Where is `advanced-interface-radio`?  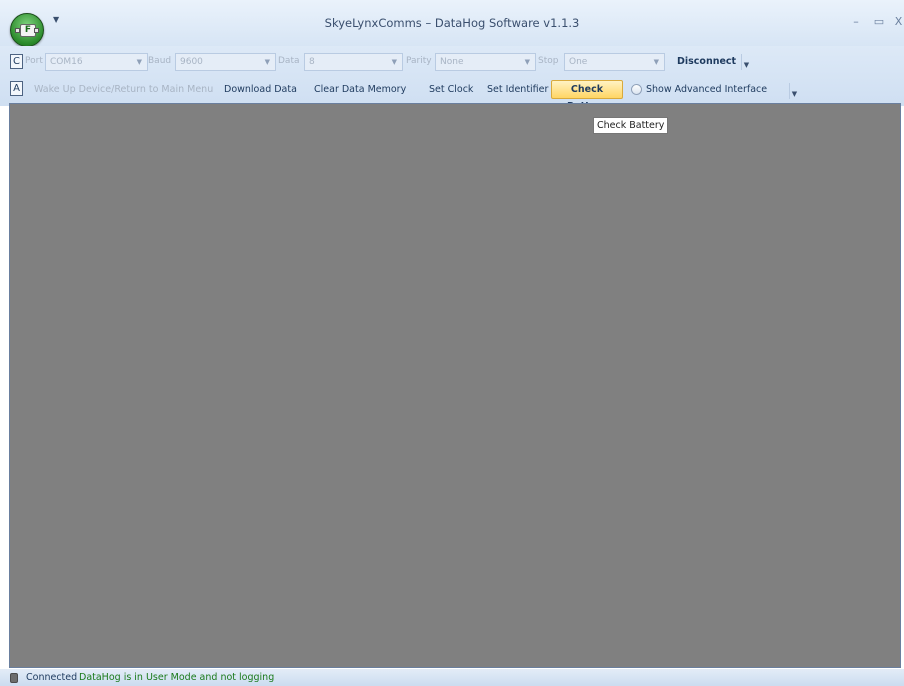
advanced-interface-radio is located at coordinates (636, 89).